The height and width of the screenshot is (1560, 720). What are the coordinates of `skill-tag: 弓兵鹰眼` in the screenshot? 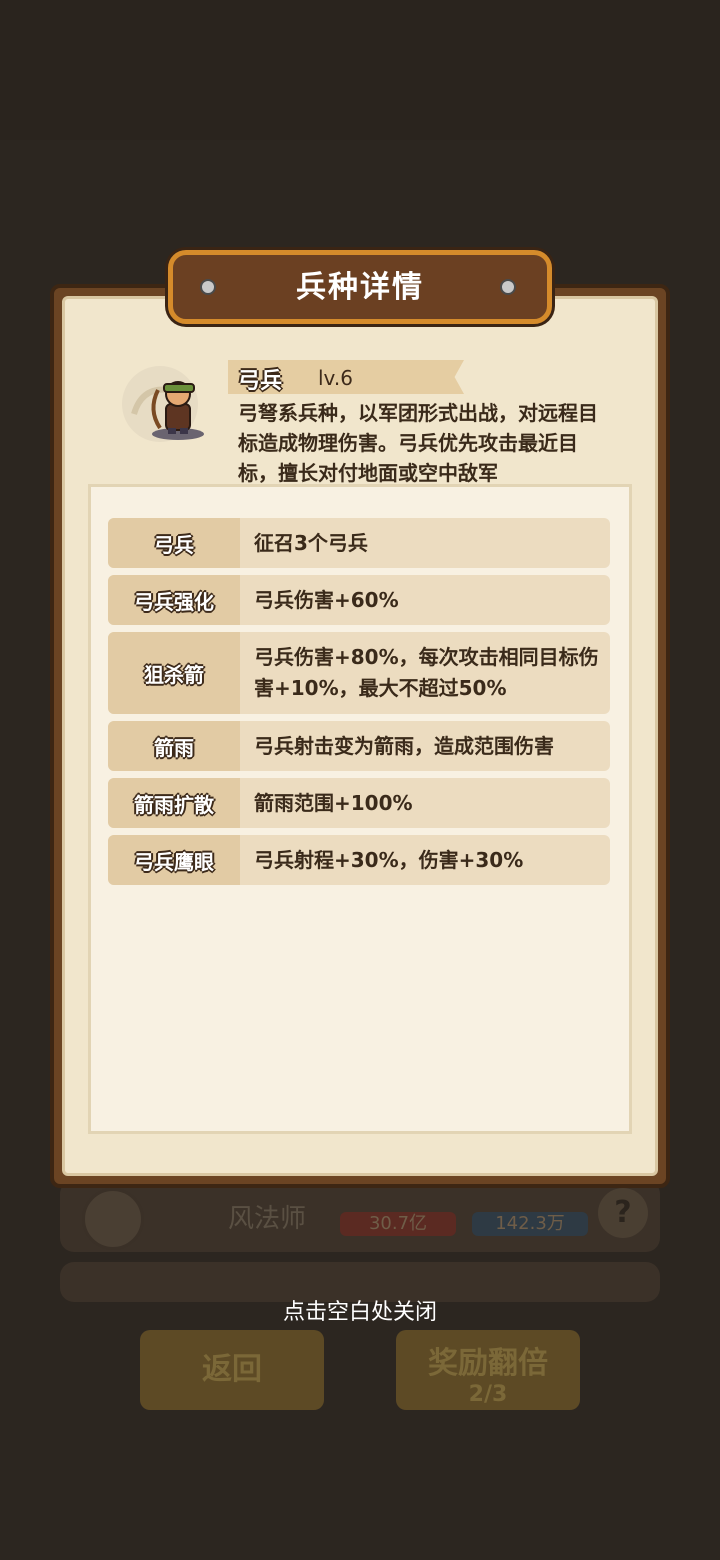 It's located at (174, 860).